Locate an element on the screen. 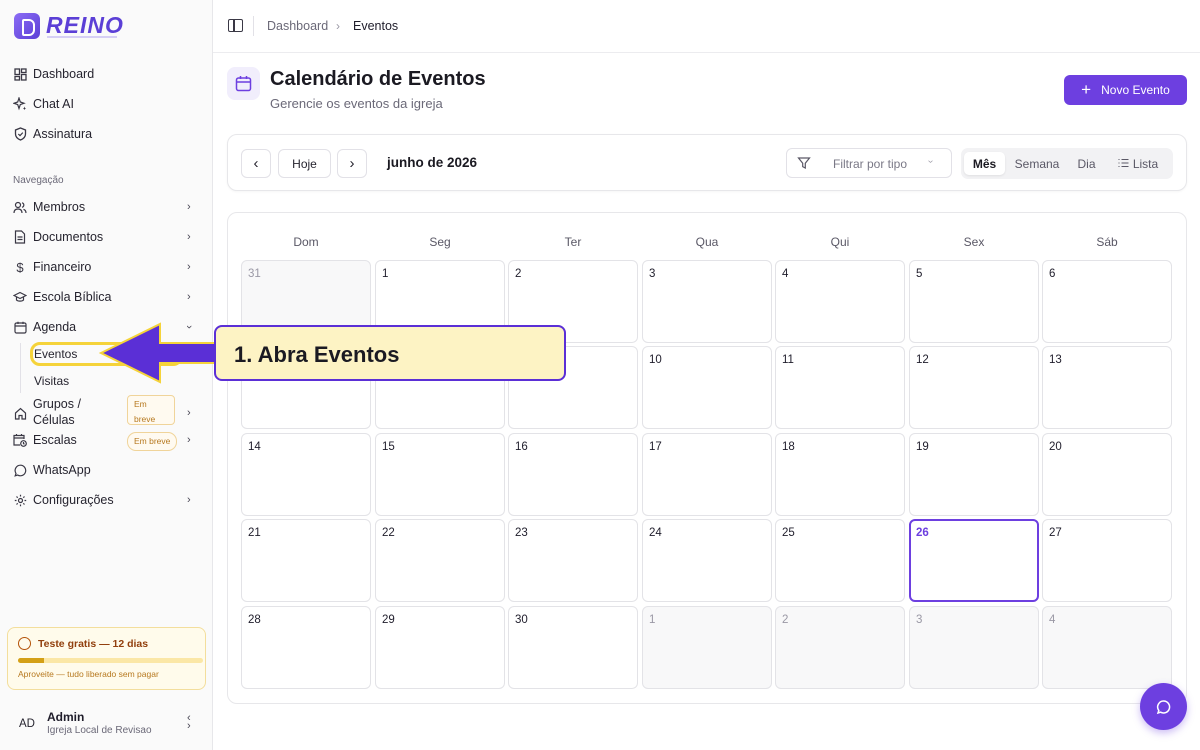  calendar-day: 19 is located at coordinates (974, 474).